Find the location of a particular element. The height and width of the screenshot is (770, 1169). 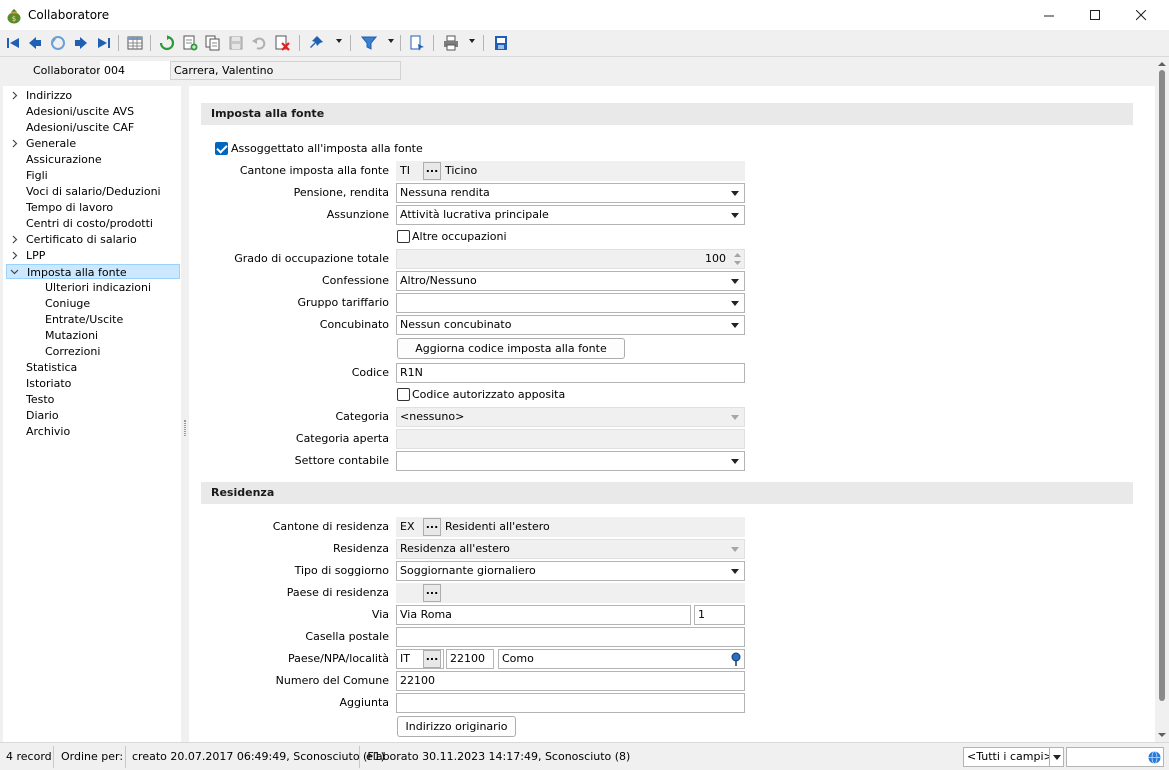

new-record-icon is located at coordinates (190, 43).